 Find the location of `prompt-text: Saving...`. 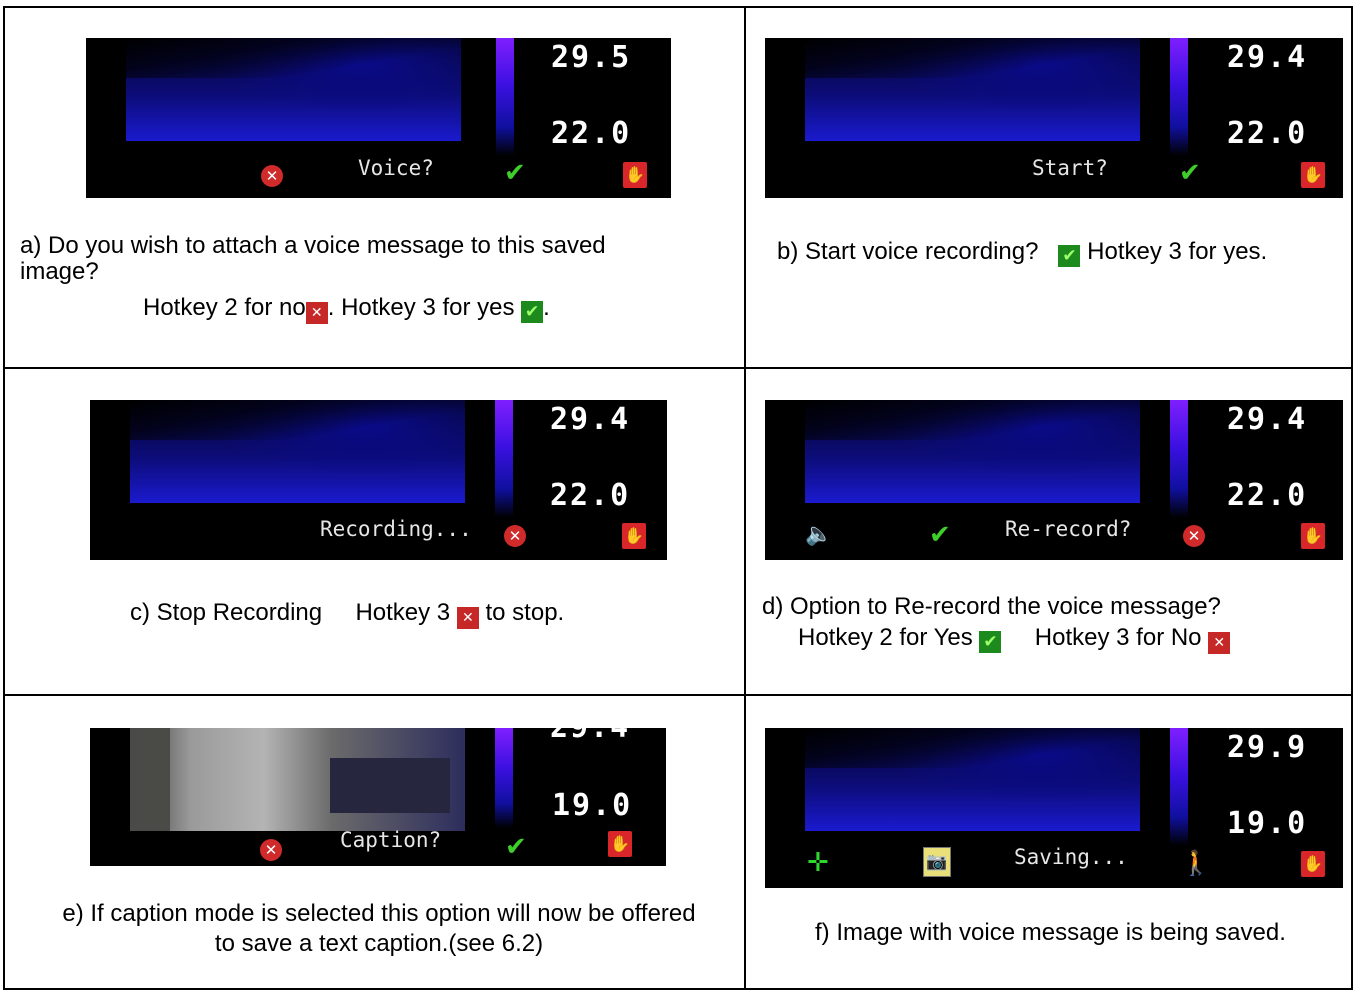

prompt-text: Saving... is located at coordinates (1071, 857).